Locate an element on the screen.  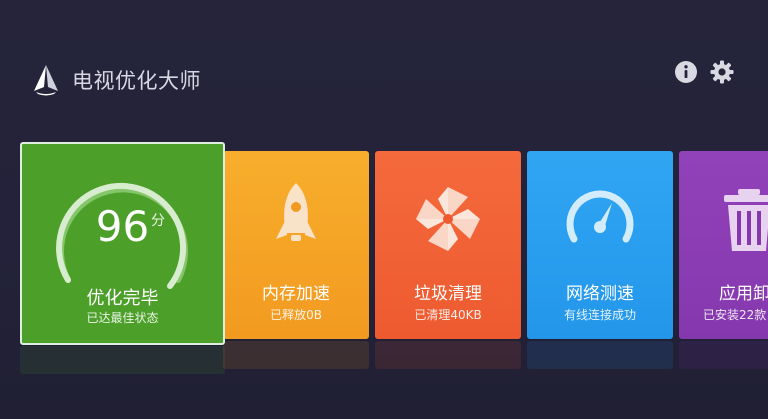
info-icon is located at coordinates (686, 72).